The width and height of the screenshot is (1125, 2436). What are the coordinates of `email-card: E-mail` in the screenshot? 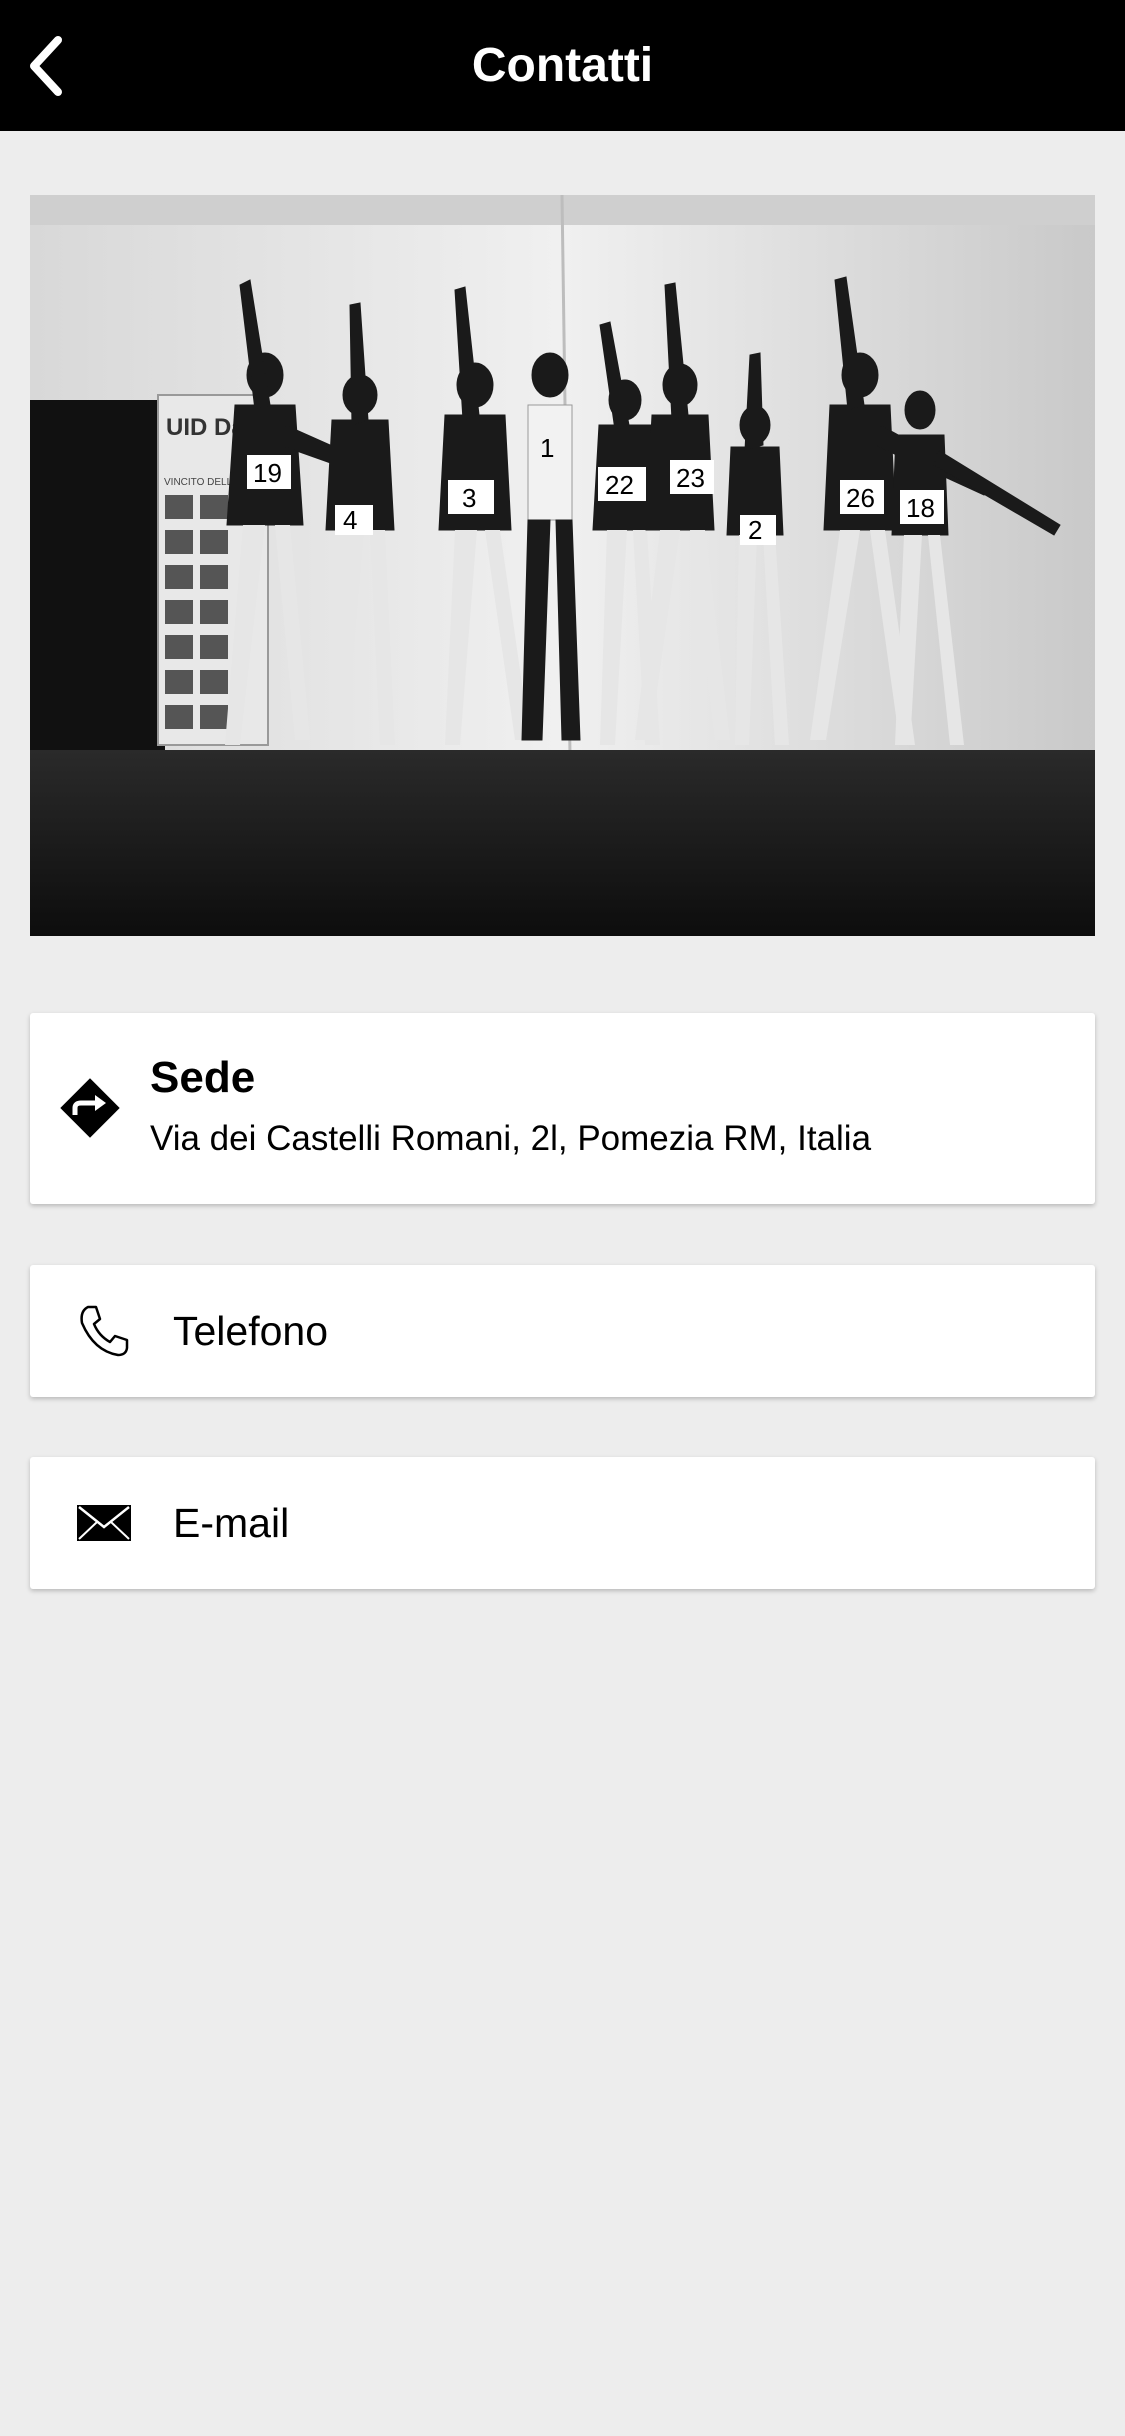 It's located at (562, 1523).